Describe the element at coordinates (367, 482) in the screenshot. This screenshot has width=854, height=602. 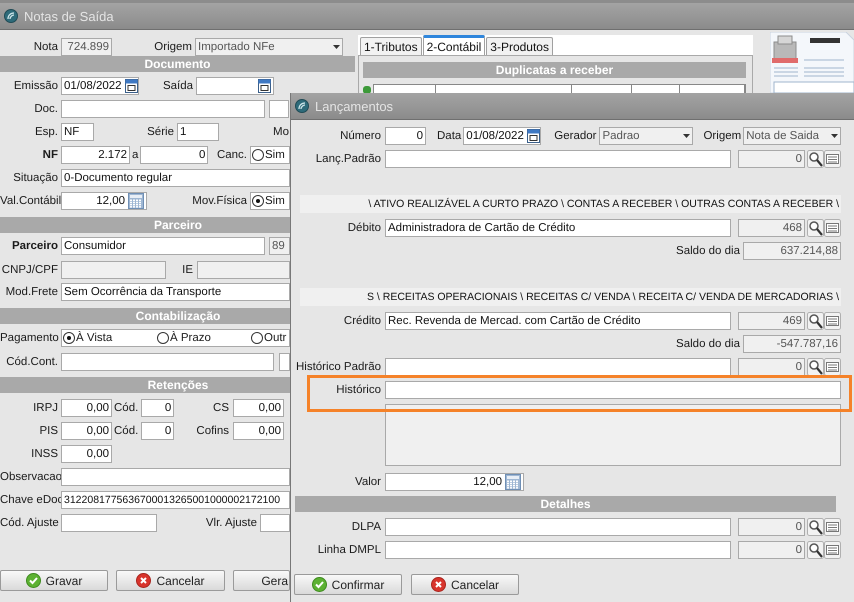
I see `field-label: Valor` at that location.